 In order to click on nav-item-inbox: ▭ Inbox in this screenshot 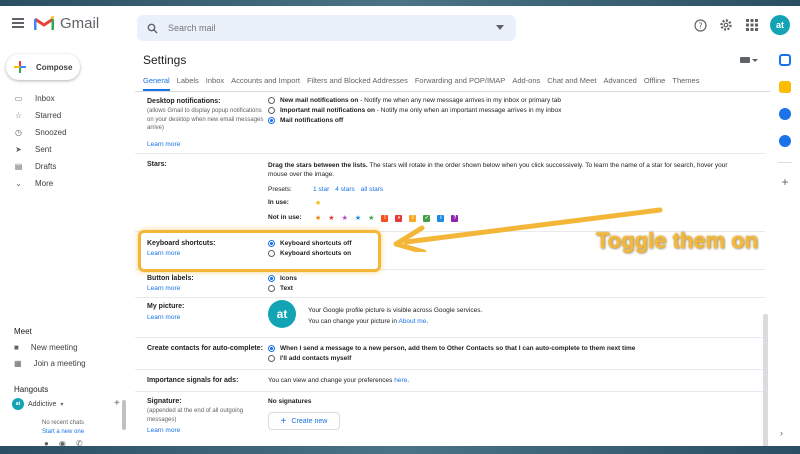, I will do `click(65, 98)`.